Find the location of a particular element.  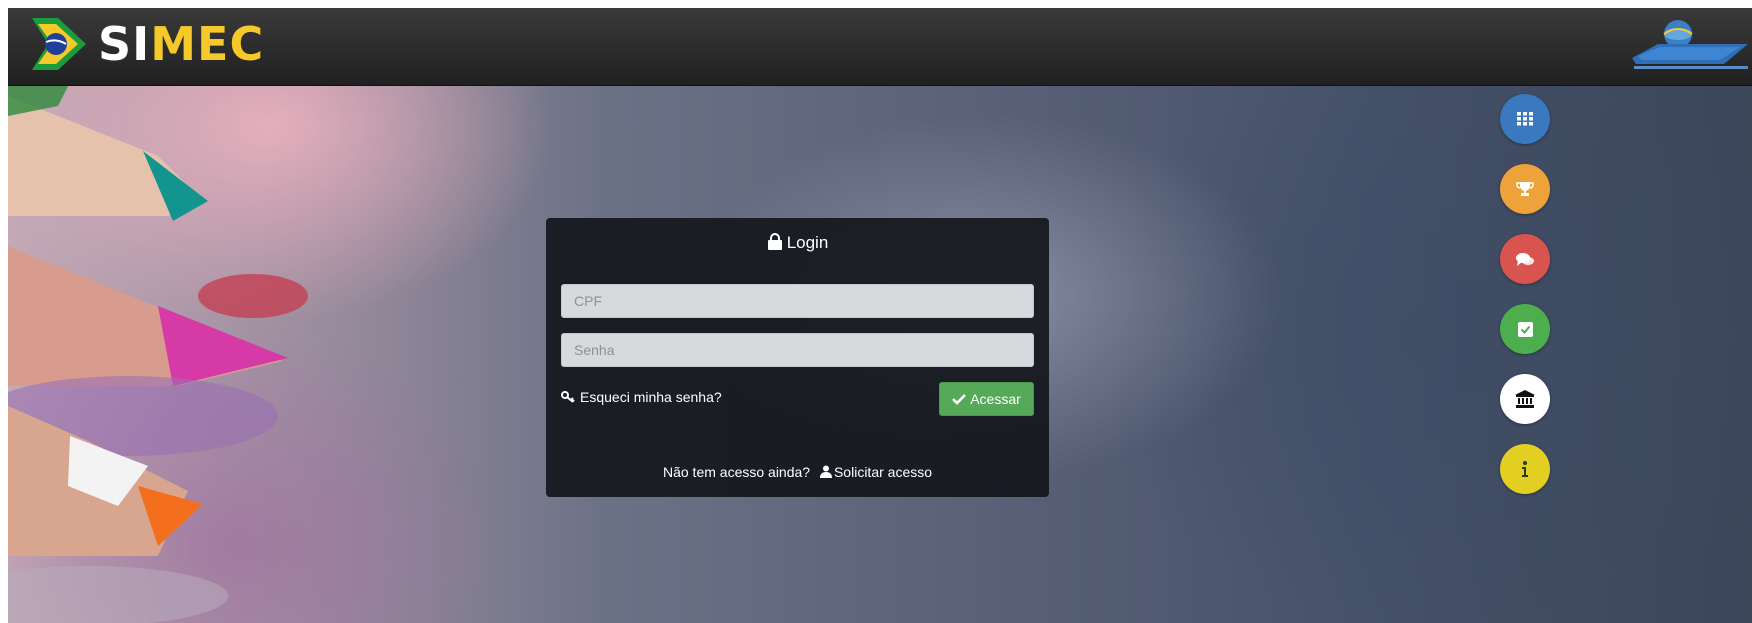

request-access-link: Solicitar acesso is located at coordinates (873, 472).